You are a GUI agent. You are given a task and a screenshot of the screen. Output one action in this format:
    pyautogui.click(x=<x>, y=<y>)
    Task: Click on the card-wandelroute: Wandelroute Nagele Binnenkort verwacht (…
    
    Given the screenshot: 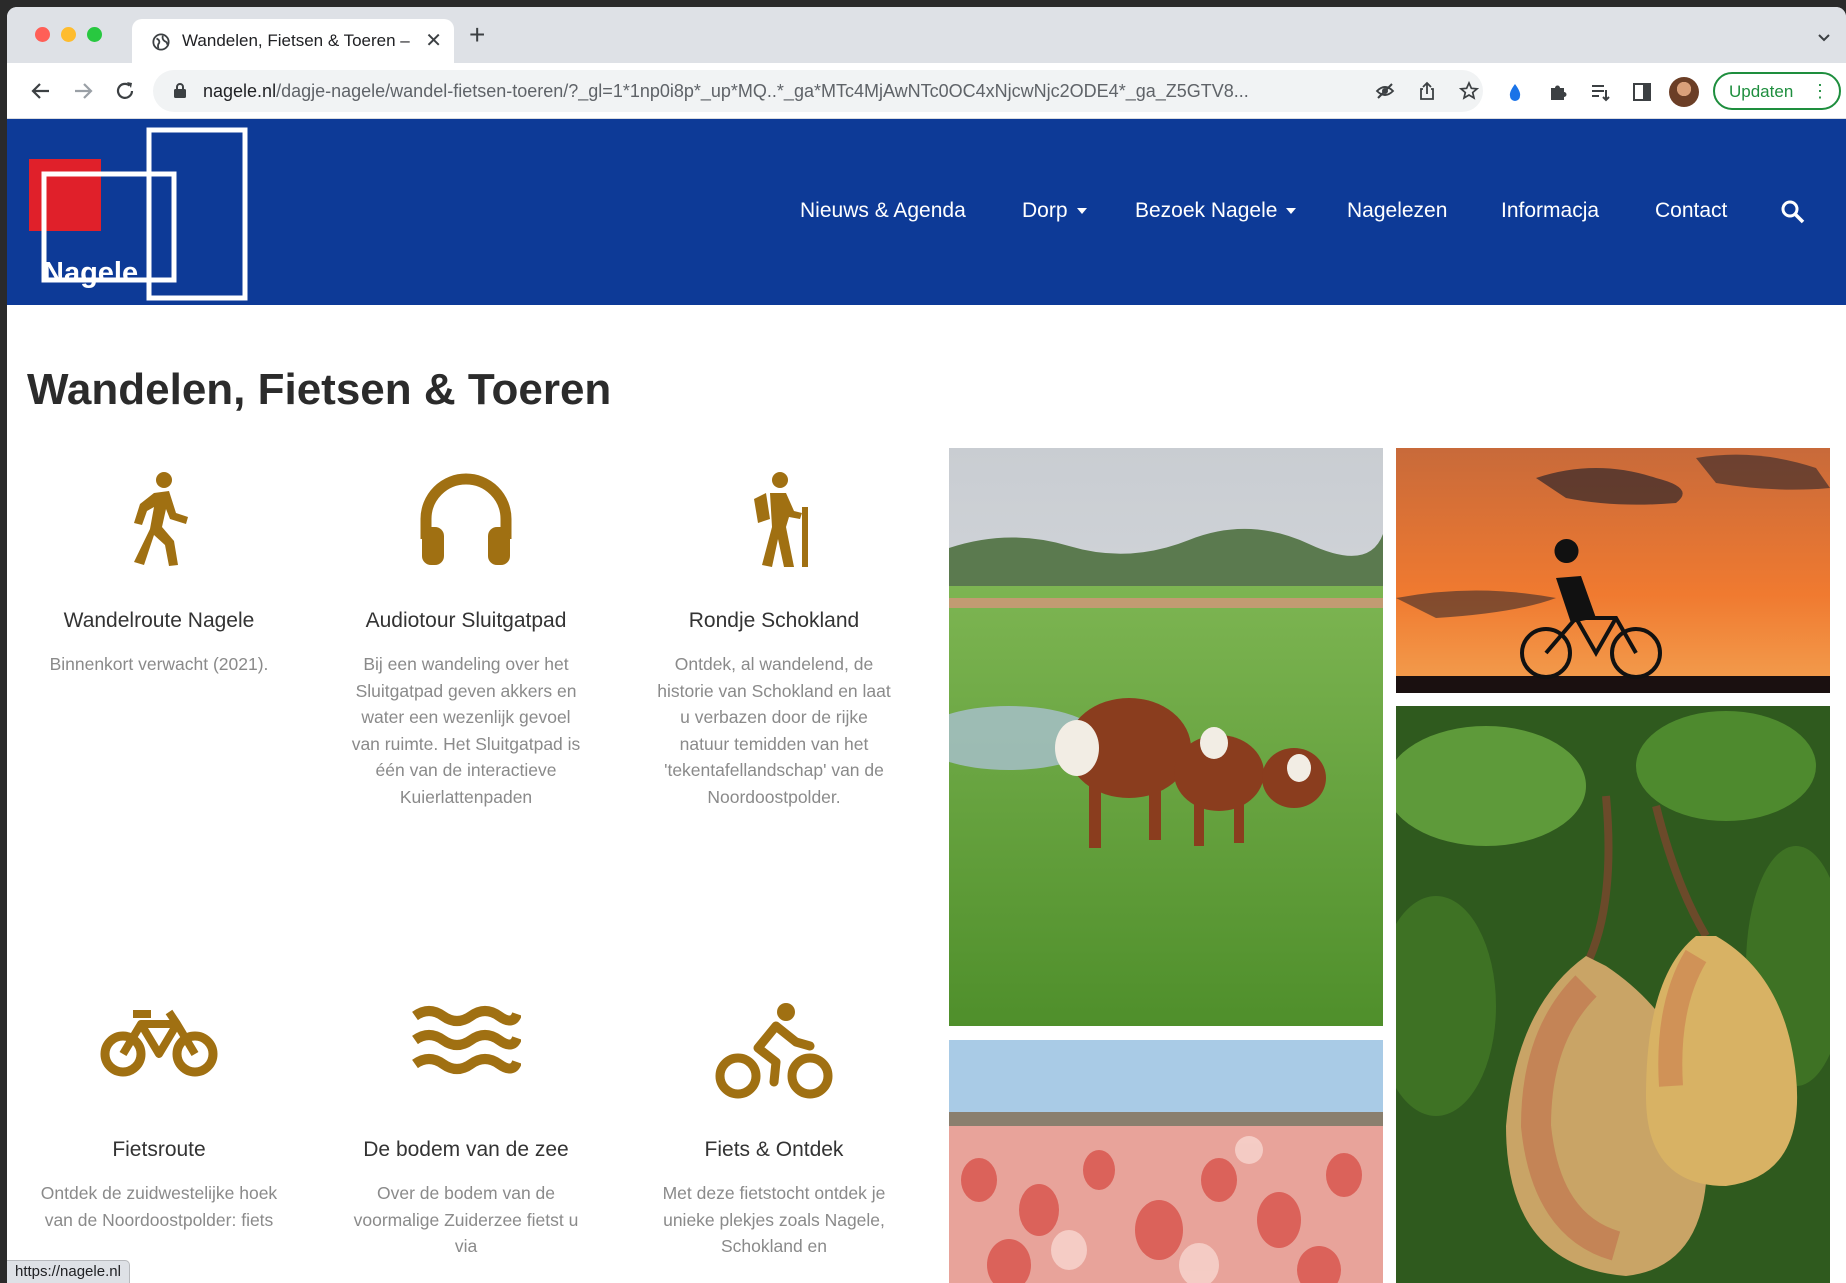 What is the action you would take?
    pyautogui.click(x=159, y=573)
    